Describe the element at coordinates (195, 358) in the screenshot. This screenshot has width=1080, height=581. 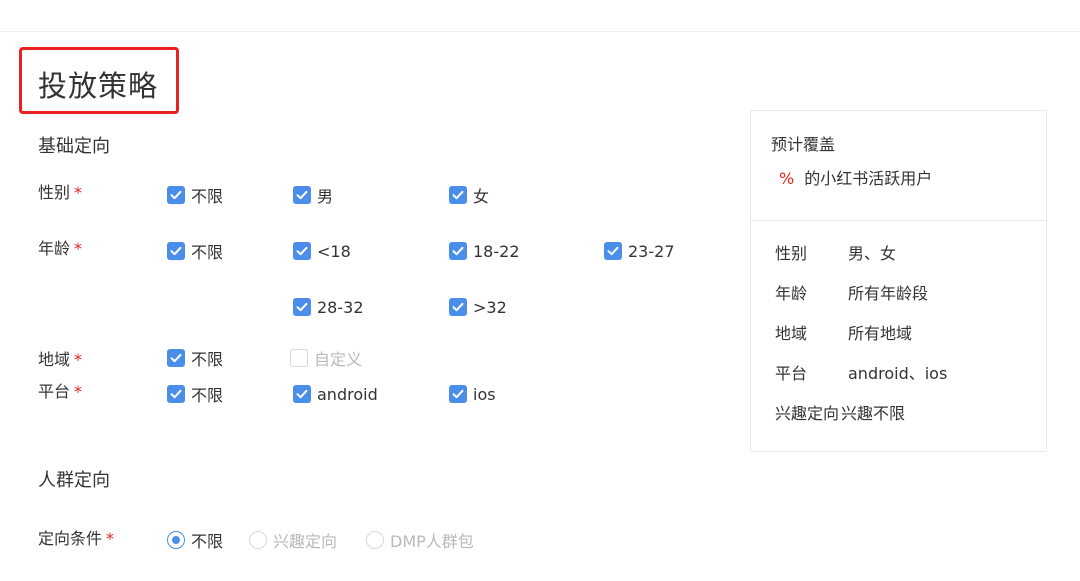
I see `region-option-unlimited: 不限` at that location.